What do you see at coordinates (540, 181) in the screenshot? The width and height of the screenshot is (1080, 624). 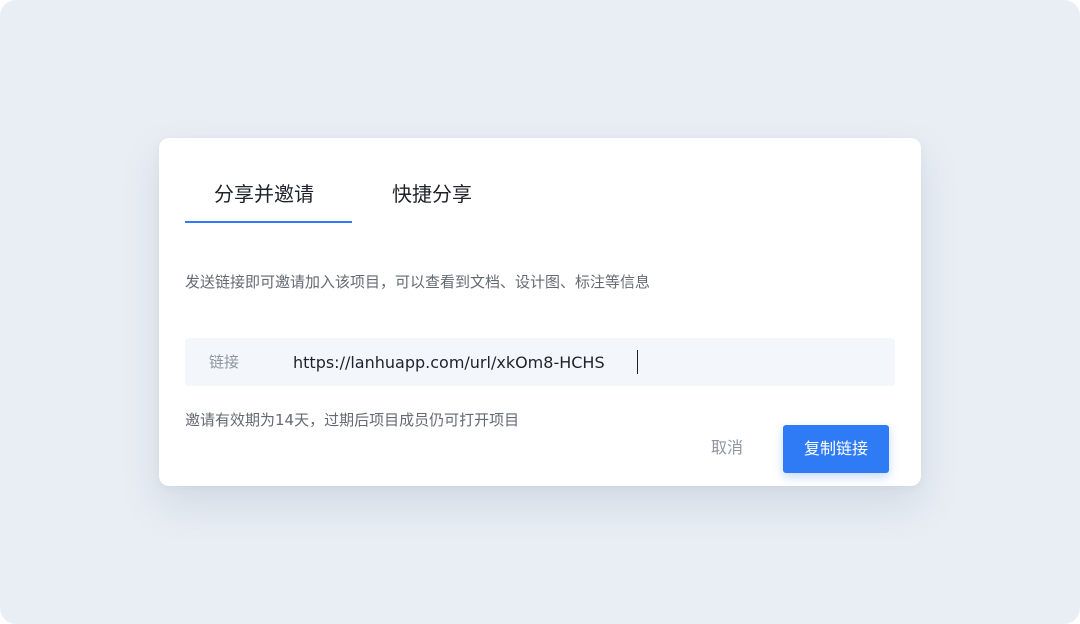 I see `dialog-tabs: 分享并邀请 快捷分享` at bounding box center [540, 181].